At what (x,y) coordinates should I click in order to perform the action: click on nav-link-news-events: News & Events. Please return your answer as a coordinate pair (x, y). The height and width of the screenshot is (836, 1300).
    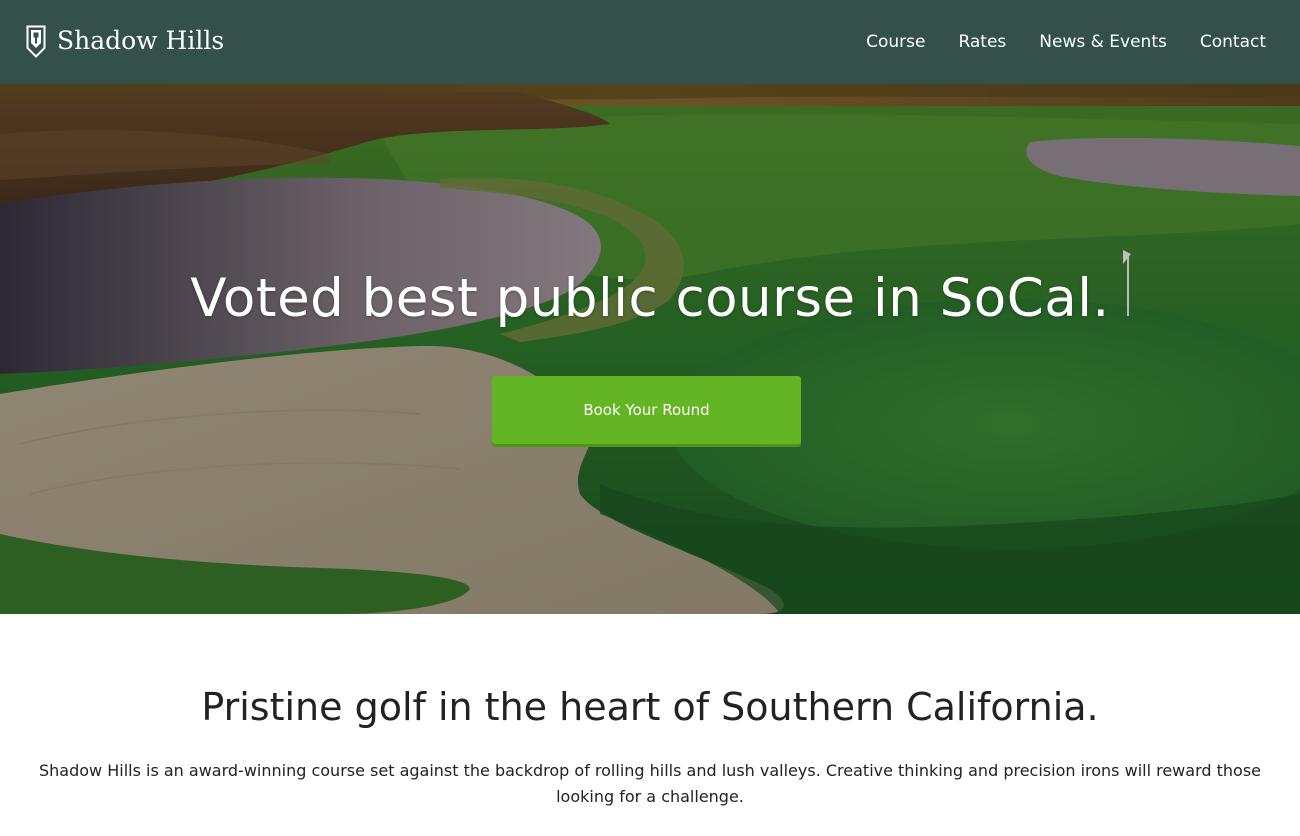
    Looking at the image, I should click on (1103, 42).